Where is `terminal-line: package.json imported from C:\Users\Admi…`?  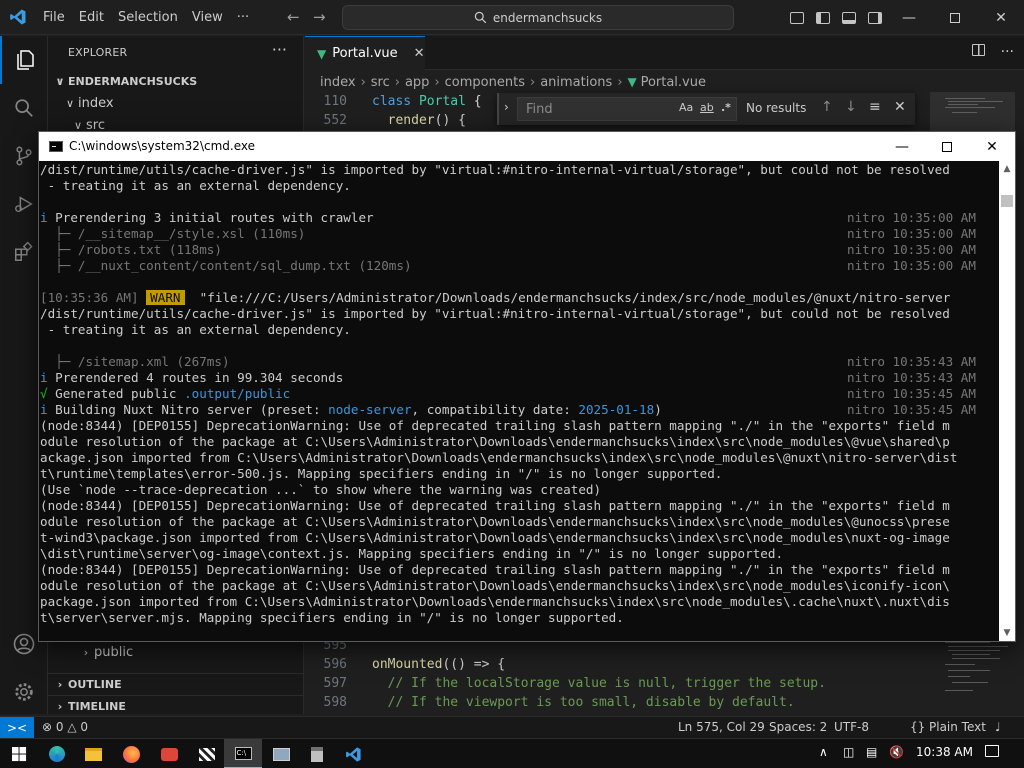
terminal-line: package.json imported from C:\Users\Admi… is located at coordinates (495, 601).